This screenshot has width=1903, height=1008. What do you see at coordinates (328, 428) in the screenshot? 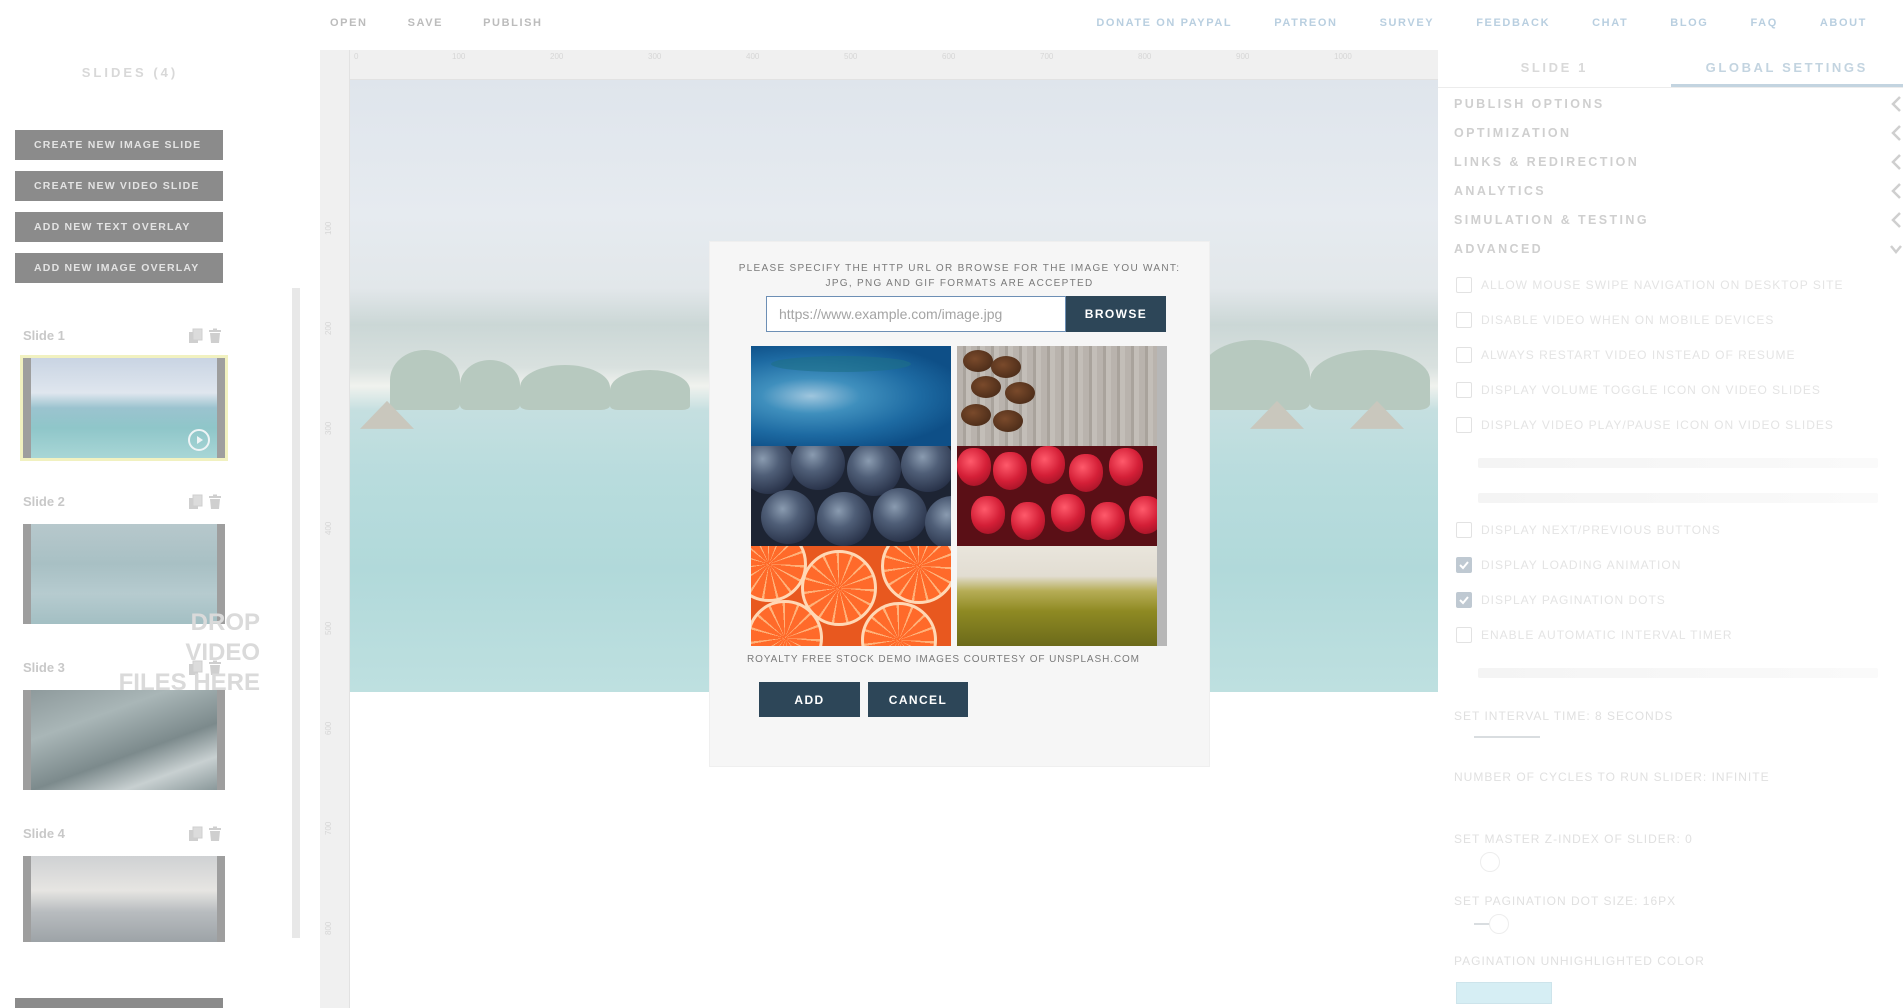
I see `ruler-number: 300` at bounding box center [328, 428].